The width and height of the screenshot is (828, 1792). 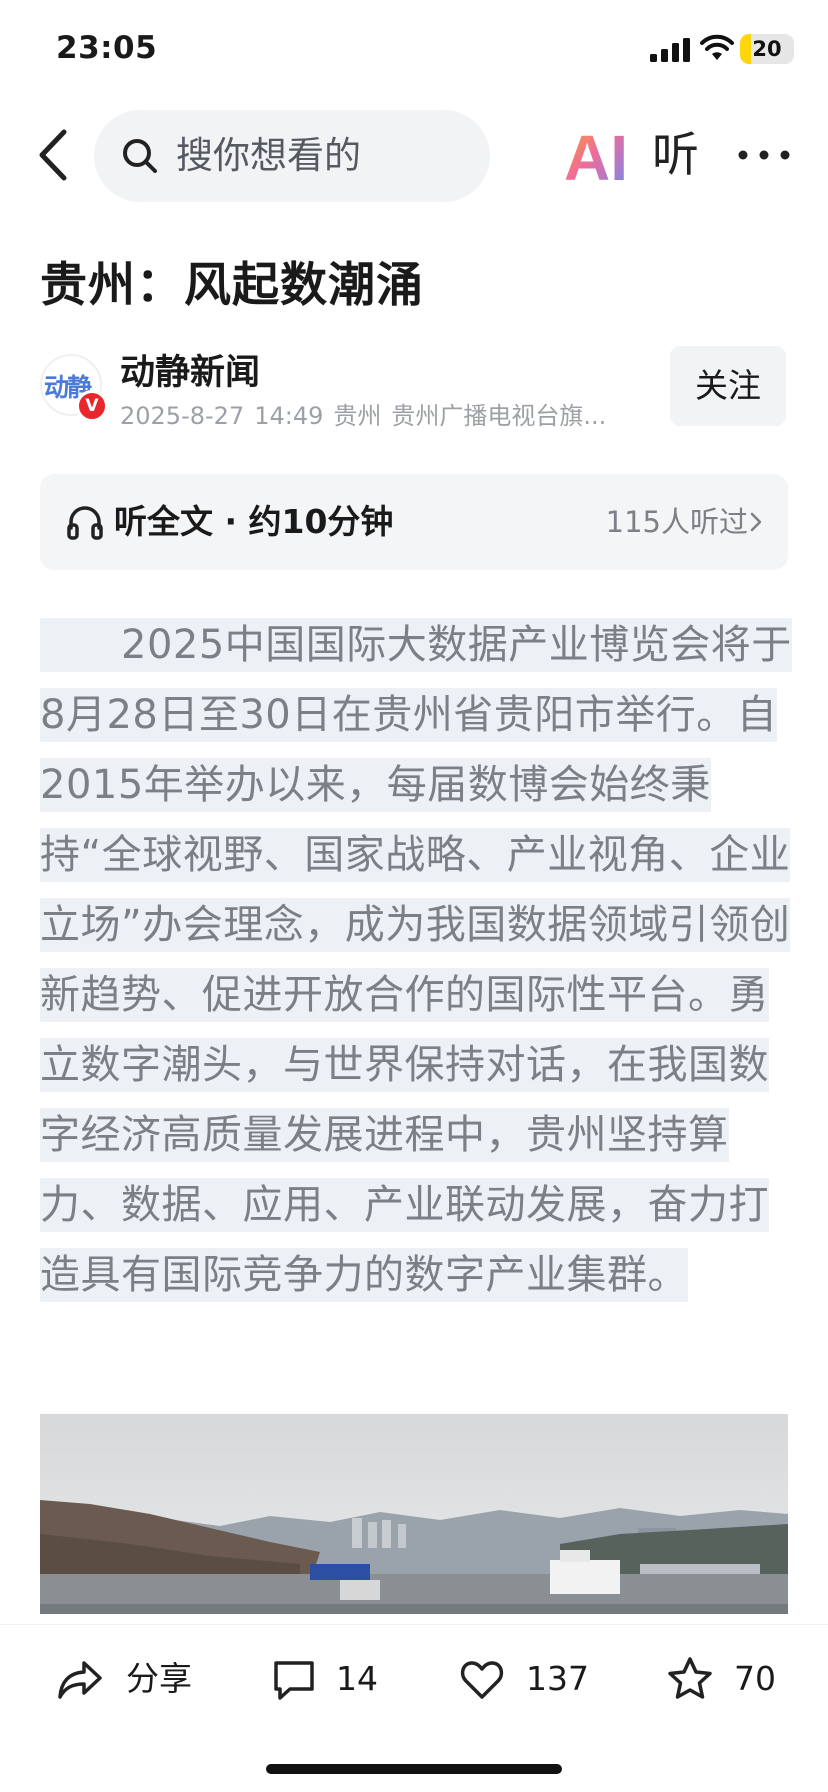 I want to click on ai-label: AI, so click(x=596, y=157).